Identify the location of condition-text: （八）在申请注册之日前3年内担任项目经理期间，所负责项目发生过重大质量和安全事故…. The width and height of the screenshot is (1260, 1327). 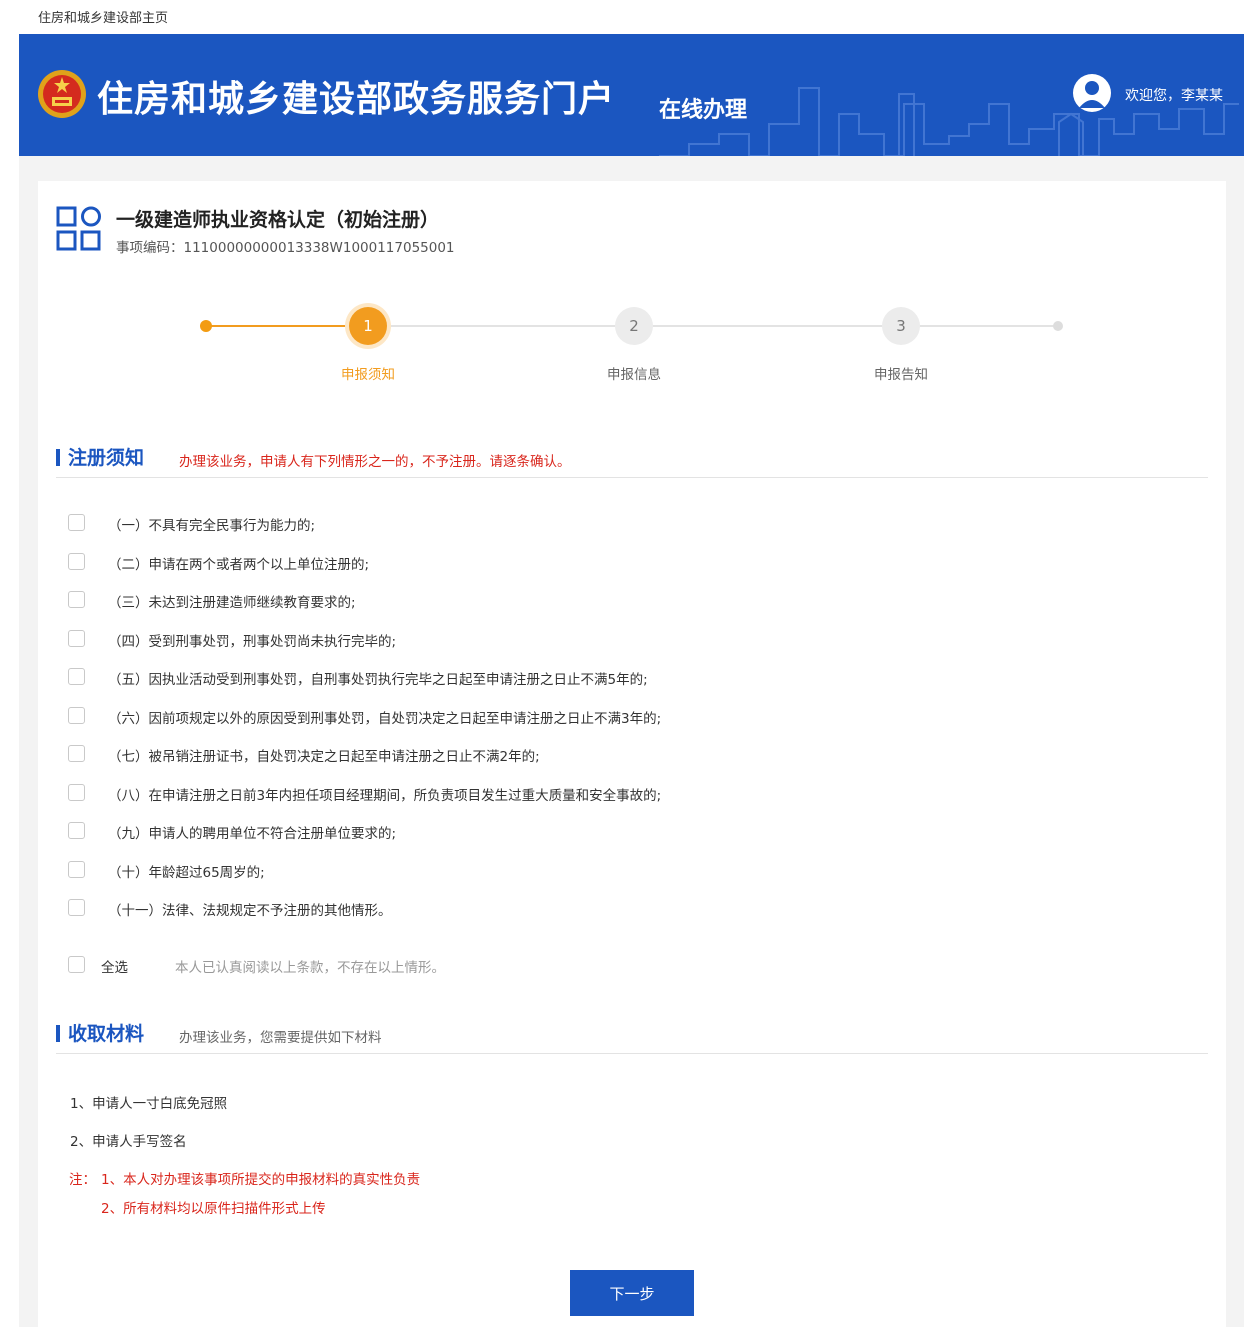
(385, 796).